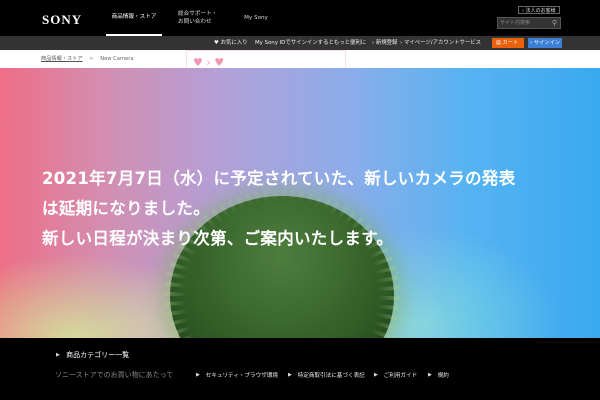  Describe the element at coordinates (117, 59) in the screenshot. I see `breadcrumb-current: New Camera` at that location.